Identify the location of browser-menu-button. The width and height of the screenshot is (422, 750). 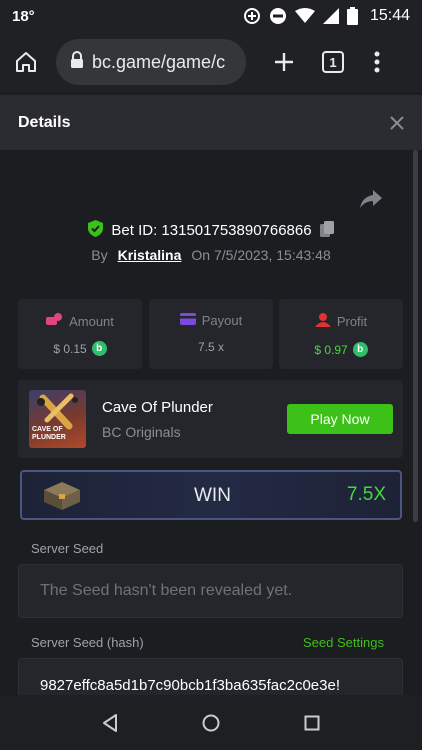
(377, 62).